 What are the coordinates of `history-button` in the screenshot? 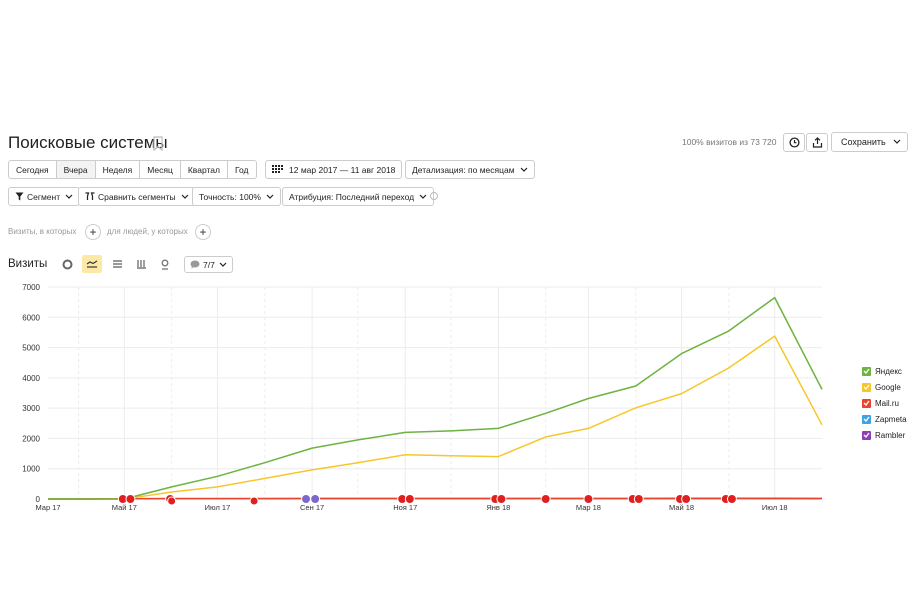 It's located at (794, 142).